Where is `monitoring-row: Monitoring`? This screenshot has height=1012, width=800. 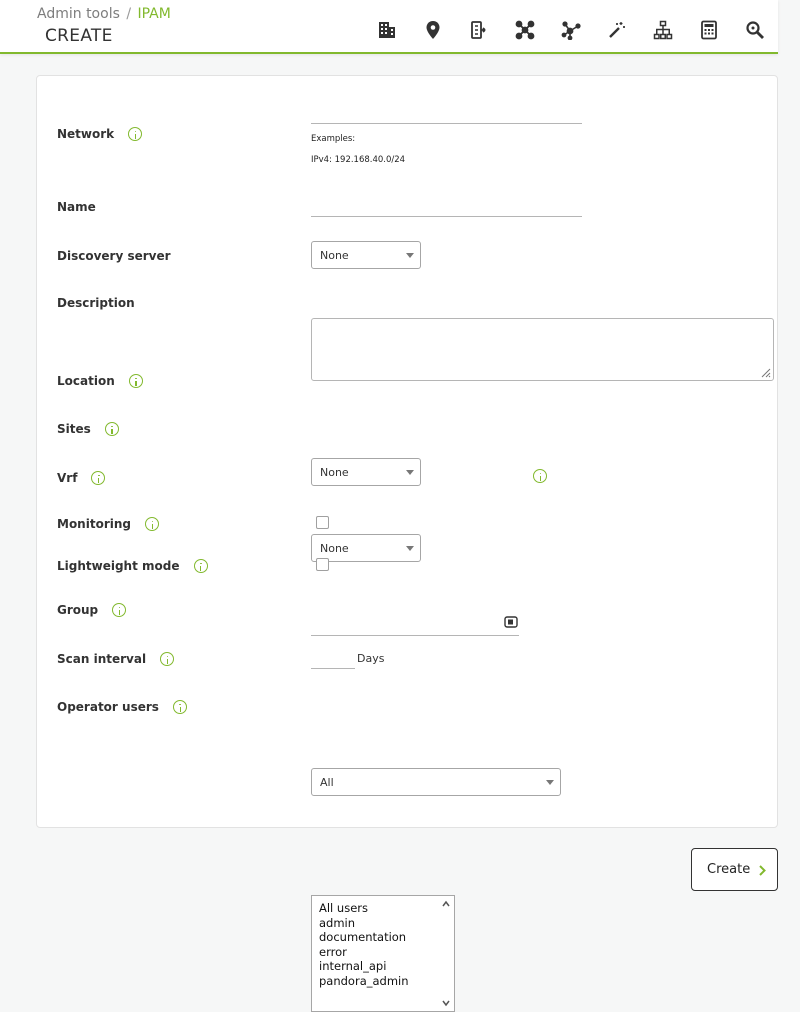
monitoring-row: Monitoring is located at coordinates (108, 524).